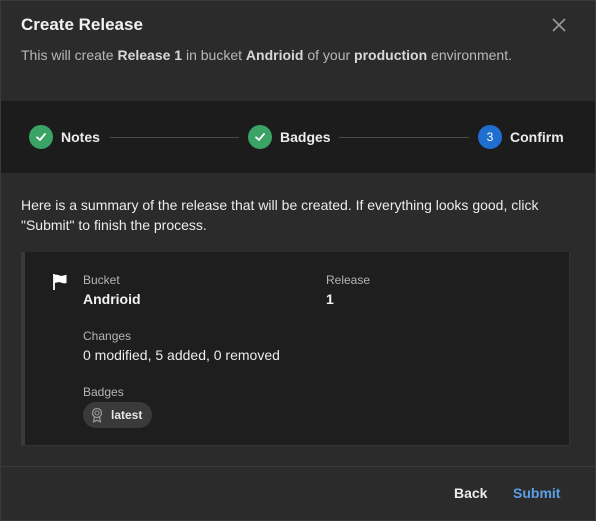  Describe the element at coordinates (330, 299) in the screenshot. I see `release-value: 1` at that location.